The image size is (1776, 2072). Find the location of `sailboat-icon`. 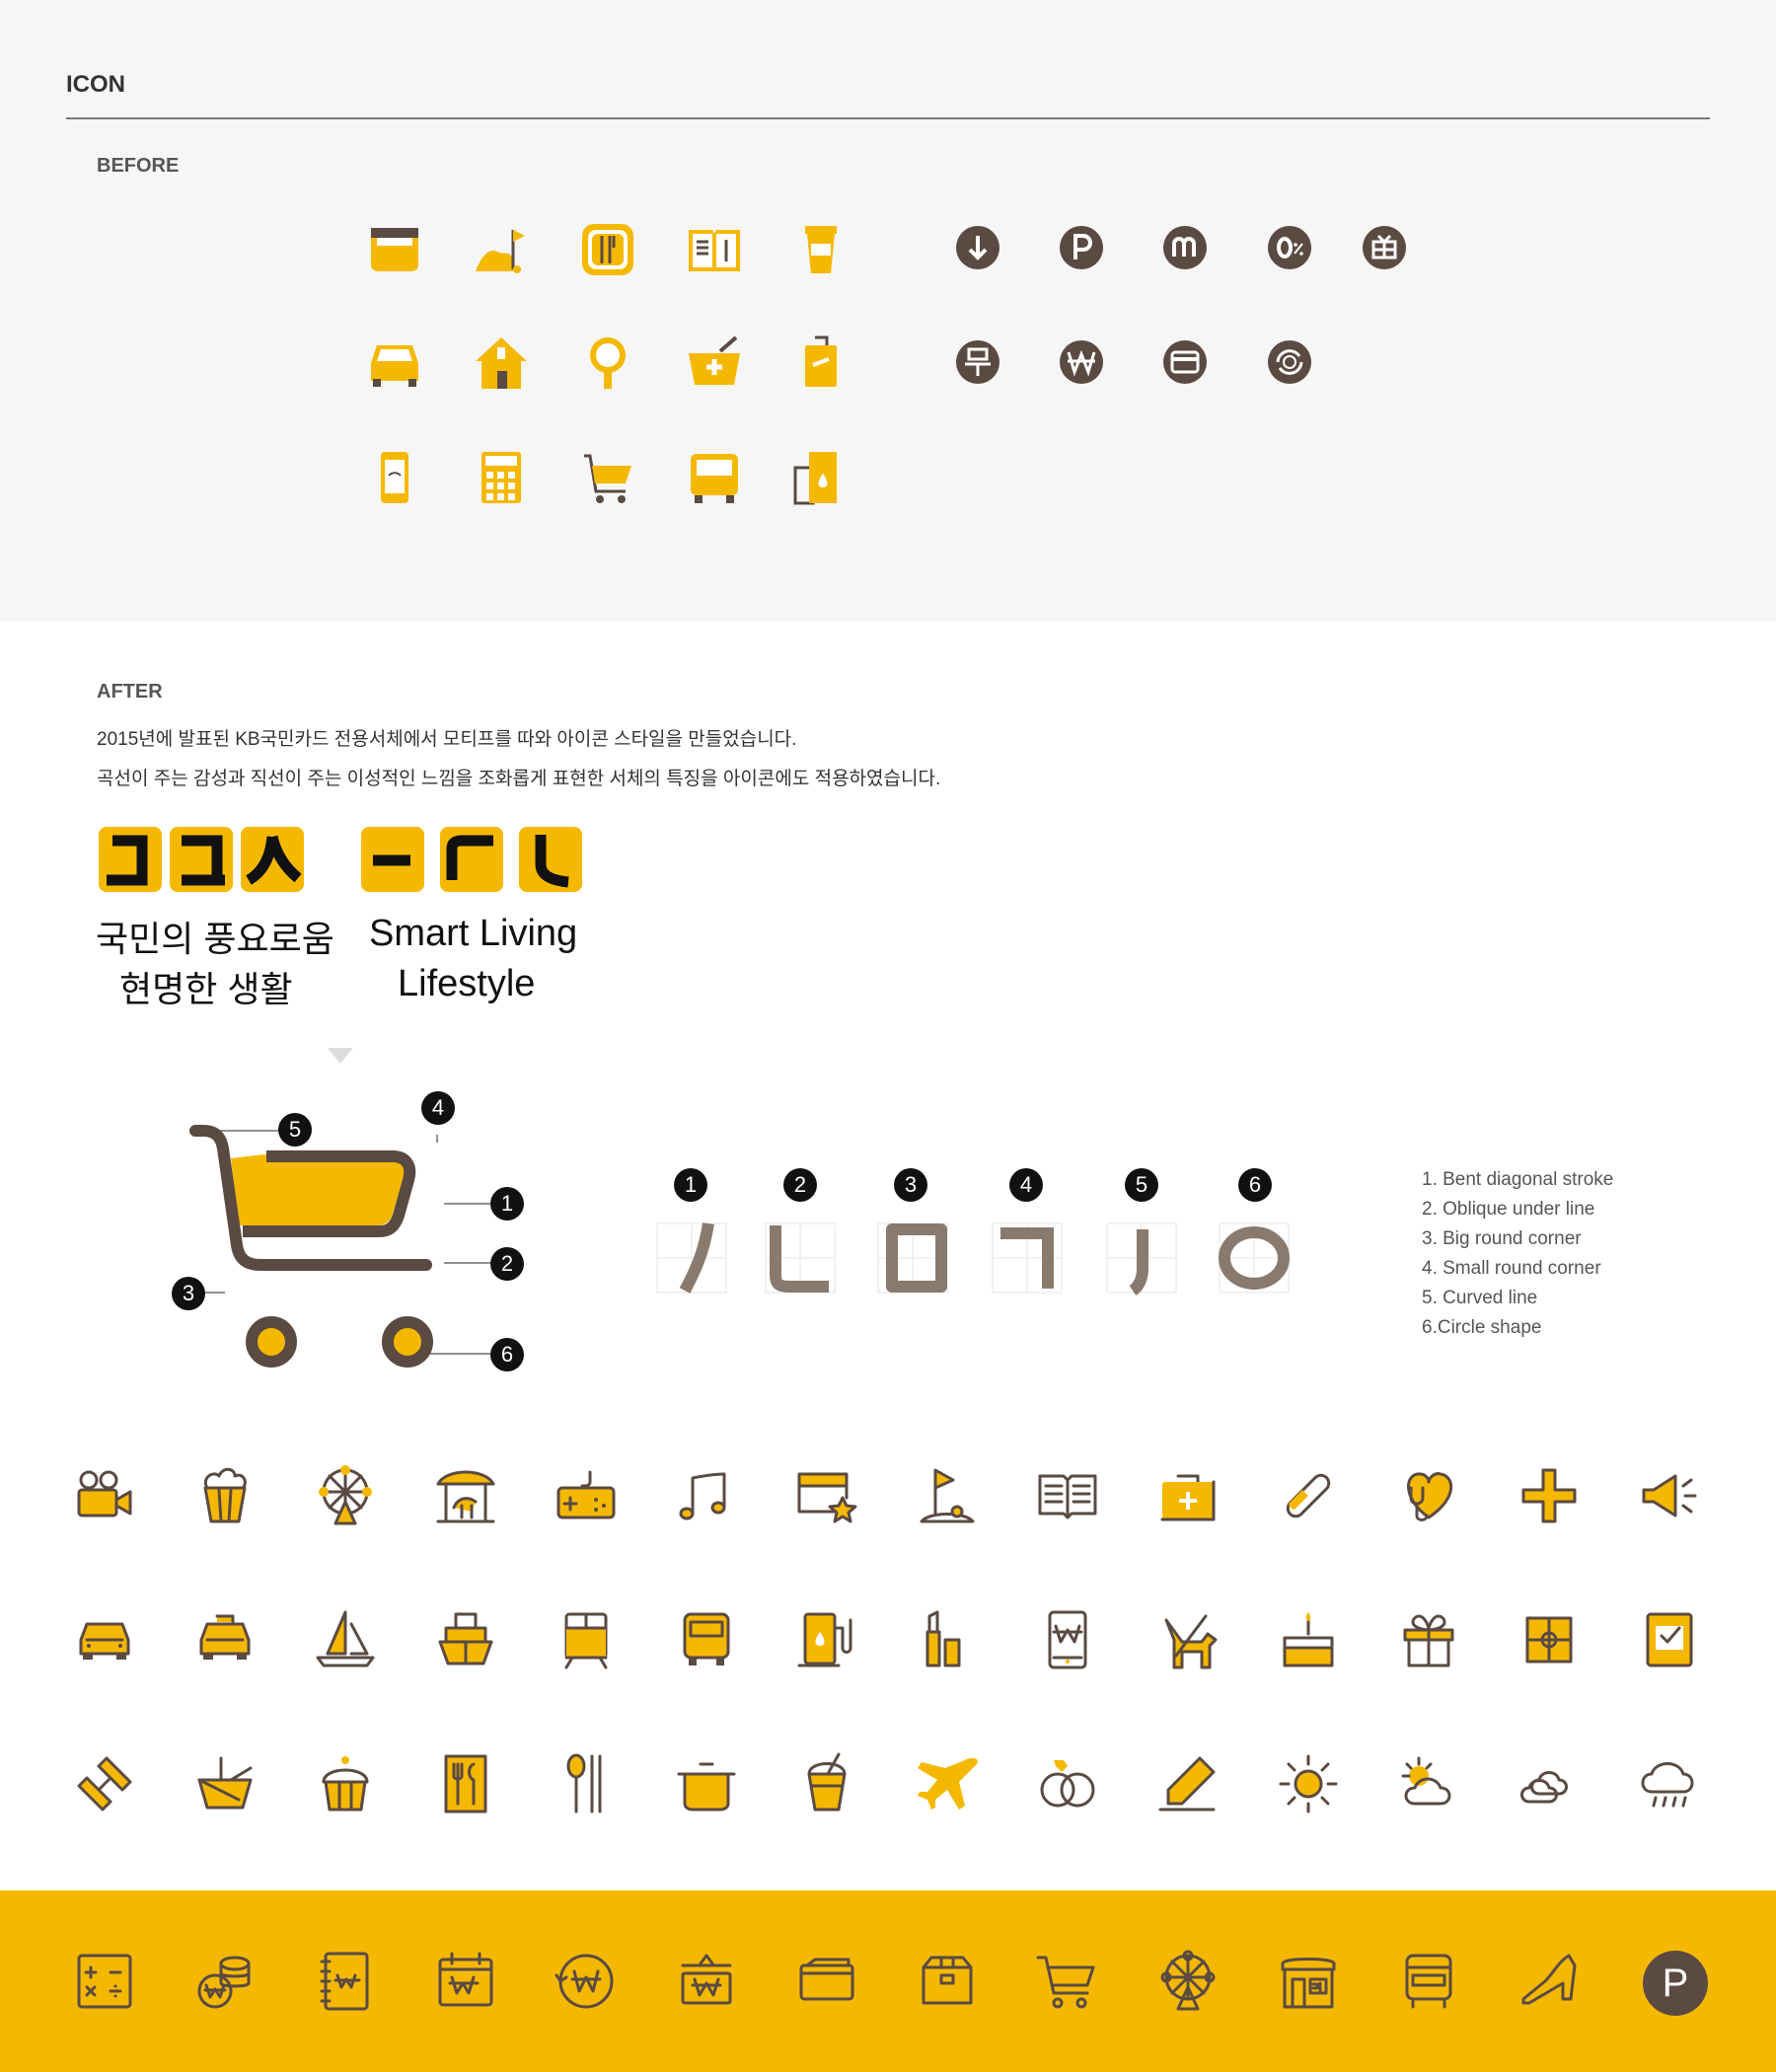

sailboat-icon is located at coordinates (346, 1639).